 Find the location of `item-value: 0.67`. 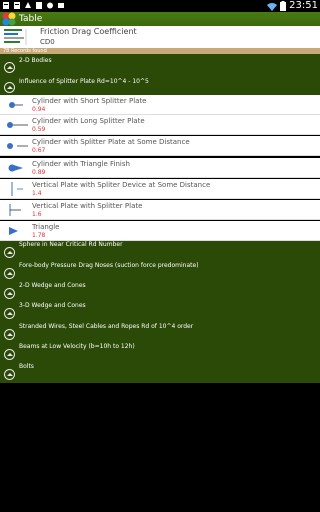

item-value: 0.67 is located at coordinates (39, 150).